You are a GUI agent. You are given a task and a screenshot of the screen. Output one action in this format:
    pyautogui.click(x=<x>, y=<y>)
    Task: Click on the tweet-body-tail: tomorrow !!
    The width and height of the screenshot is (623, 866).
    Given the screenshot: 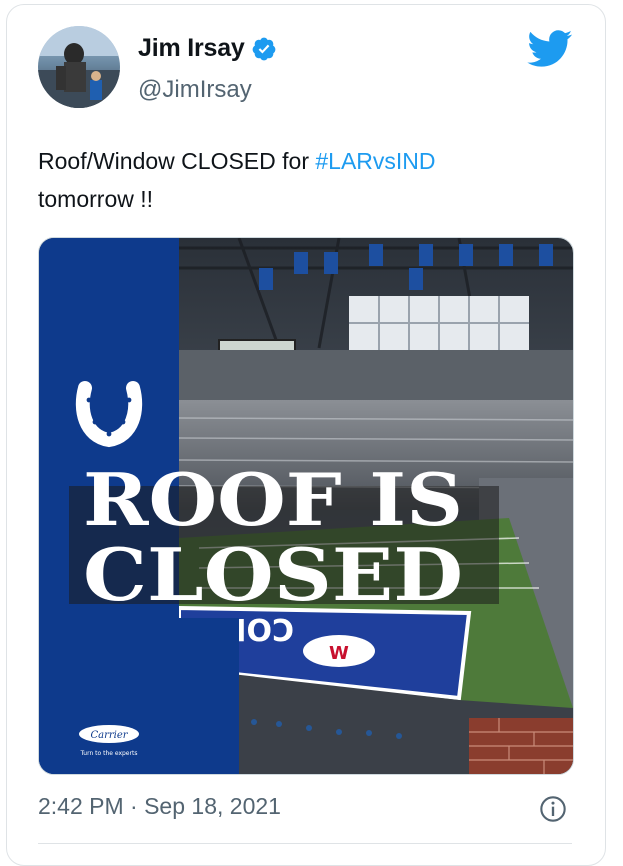 What is the action you would take?
    pyautogui.click(x=96, y=199)
    